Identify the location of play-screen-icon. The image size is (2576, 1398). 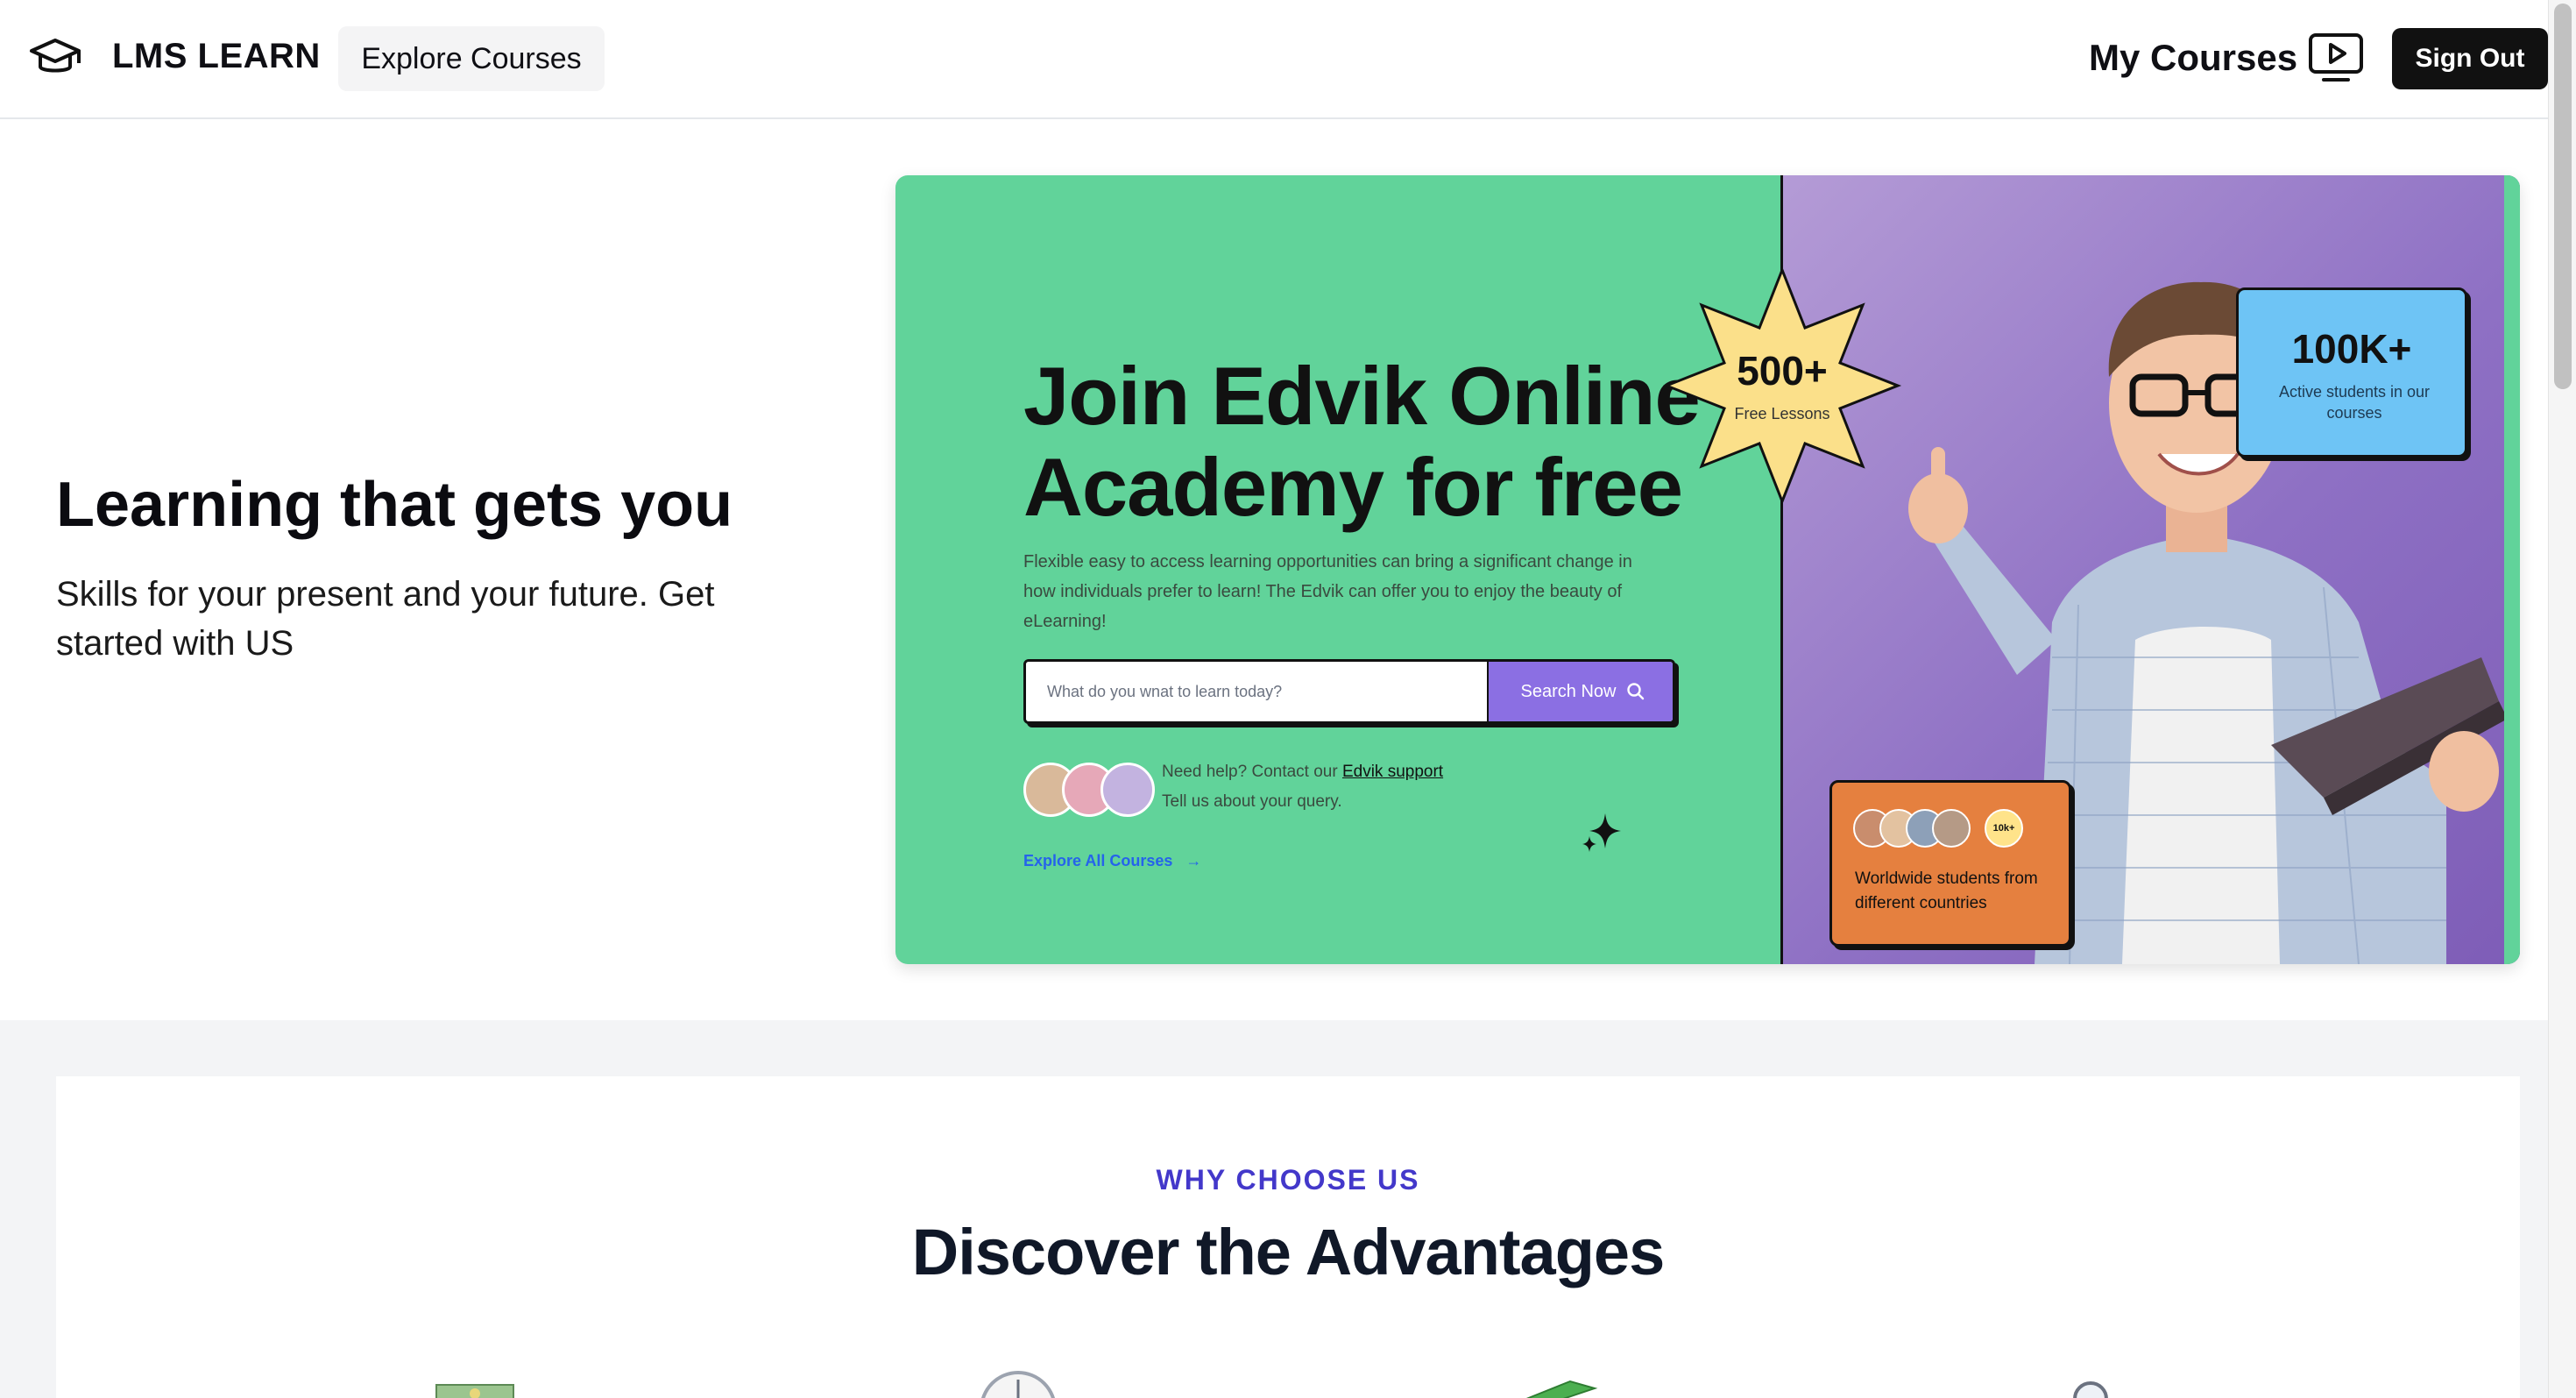
(2336, 58).